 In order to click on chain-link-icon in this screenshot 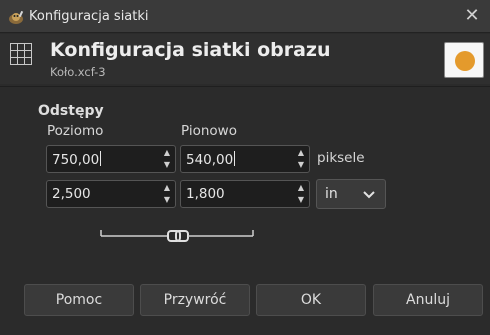, I will do `click(180, 234)`.